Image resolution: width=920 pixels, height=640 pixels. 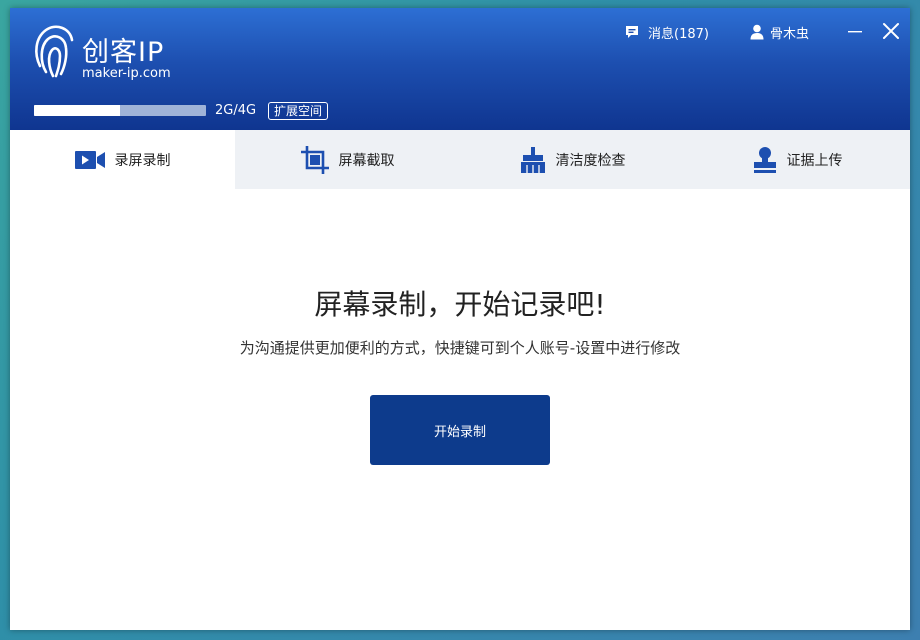 What do you see at coordinates (632, 32) in the screenshot?
I see `message-icon` at bounding box center [632, 32].